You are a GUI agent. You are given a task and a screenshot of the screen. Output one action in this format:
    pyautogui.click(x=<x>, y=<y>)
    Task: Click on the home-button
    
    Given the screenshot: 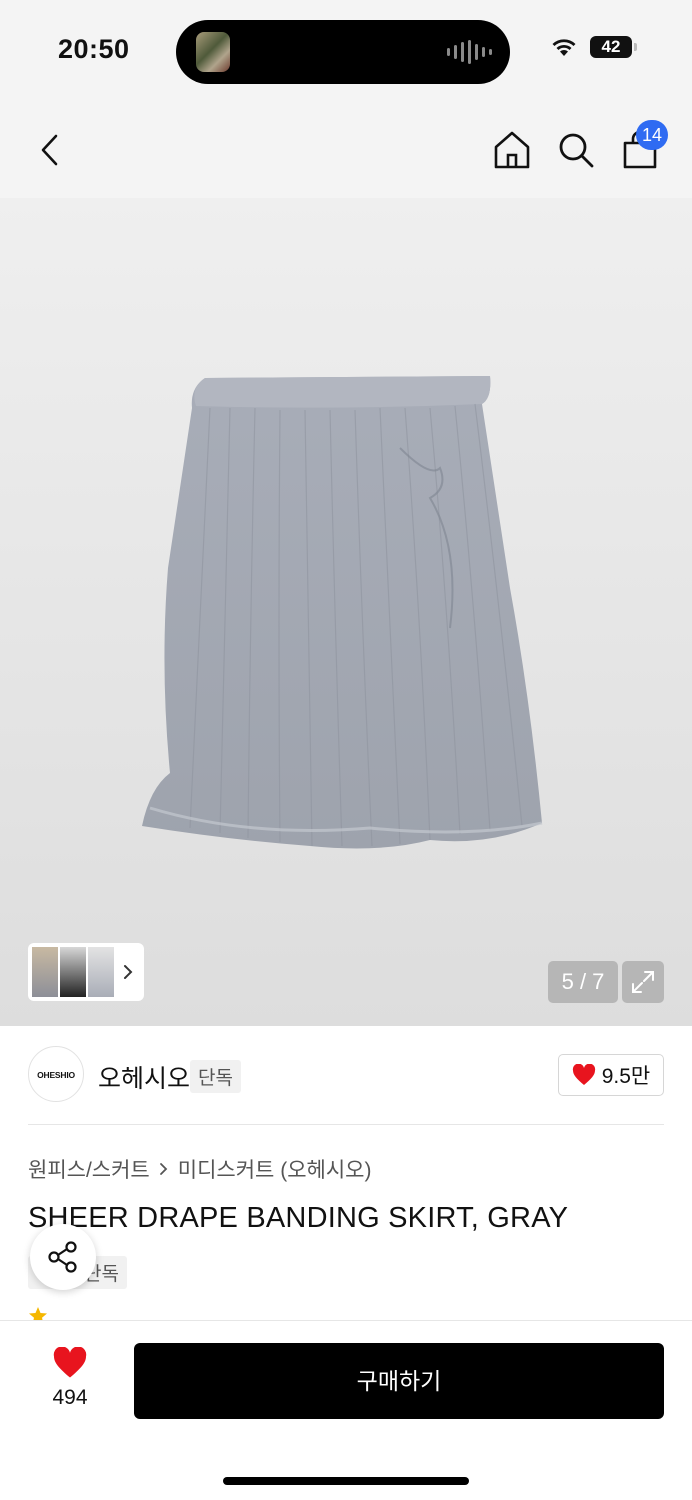 What is the action you would take?
    pyautogui.click(x=512, y=150)
    